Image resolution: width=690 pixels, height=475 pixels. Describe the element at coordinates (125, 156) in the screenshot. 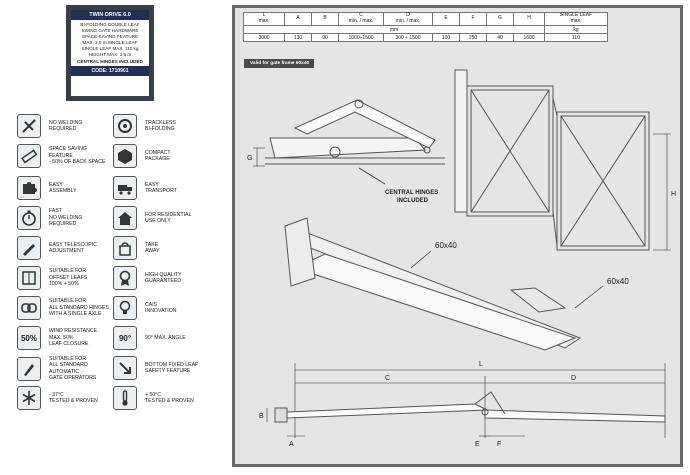

I see `package-box-icon` at that location.